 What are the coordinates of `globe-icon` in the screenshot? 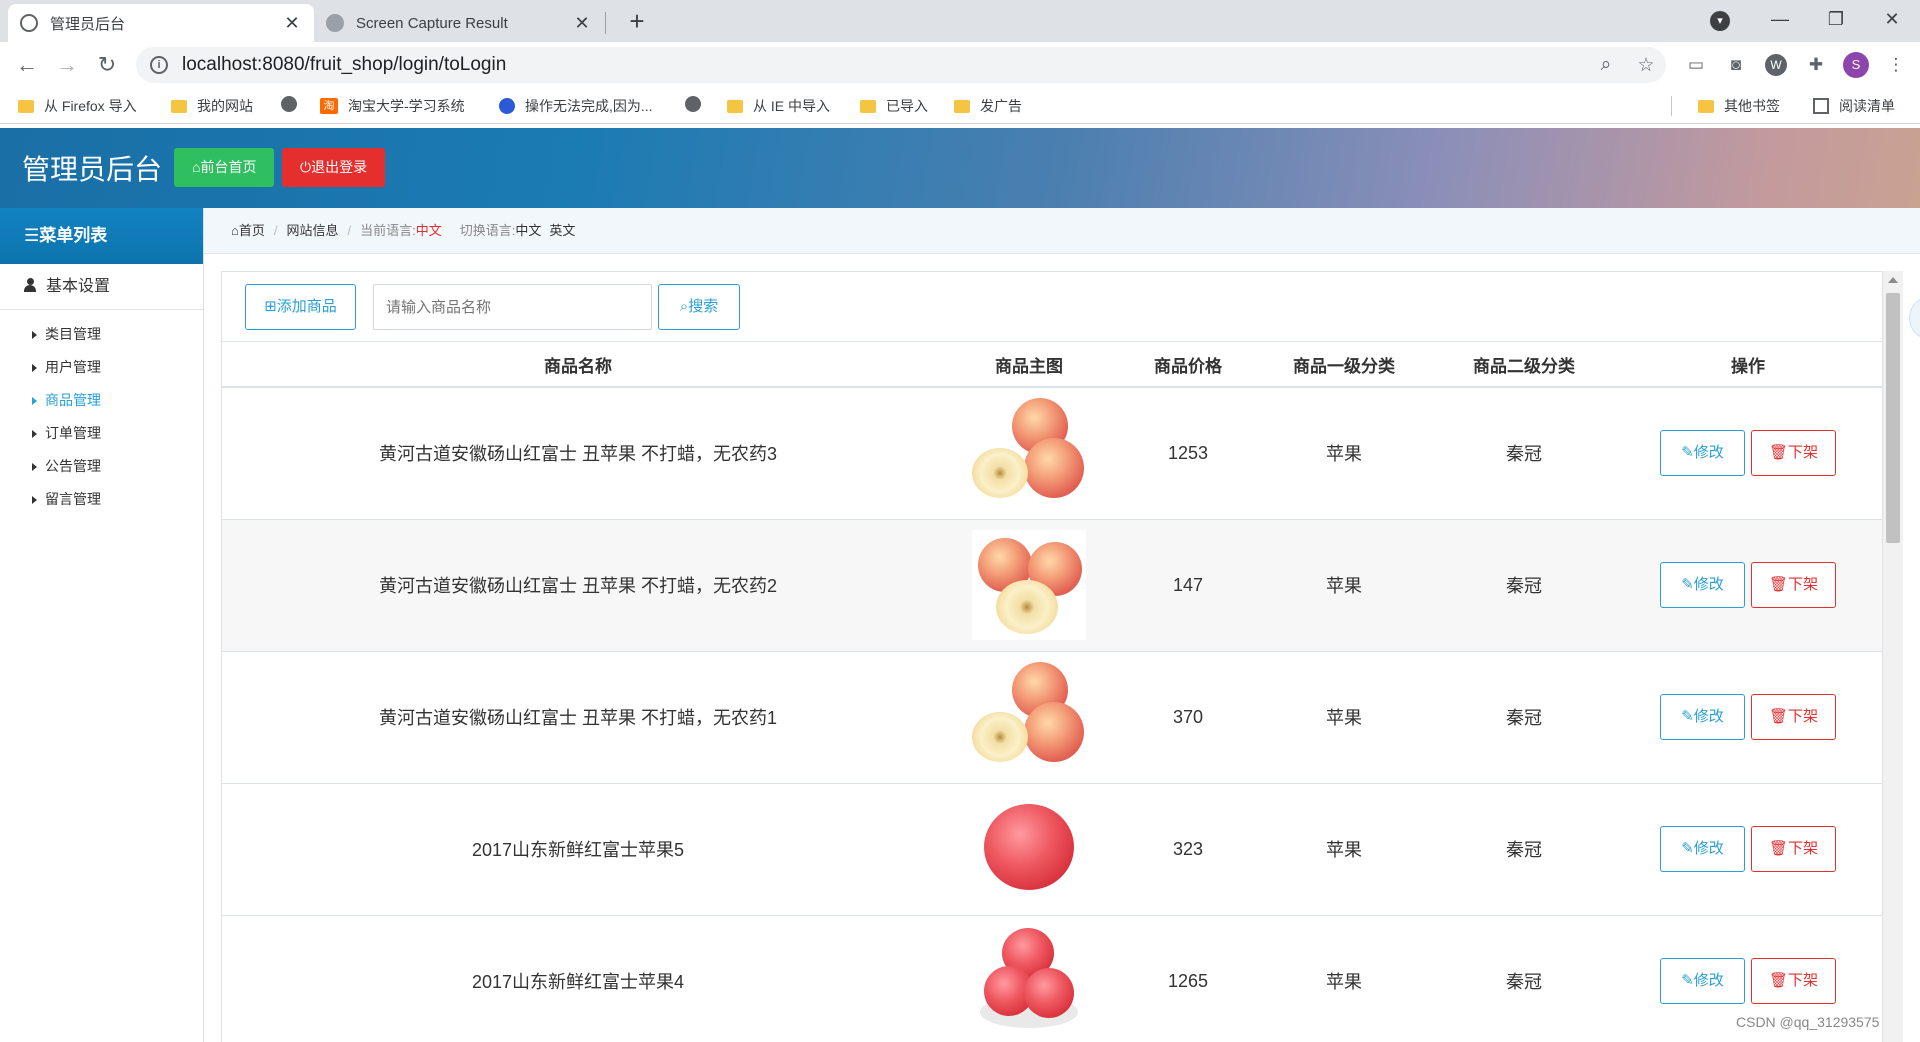 It's located at (693, 104).